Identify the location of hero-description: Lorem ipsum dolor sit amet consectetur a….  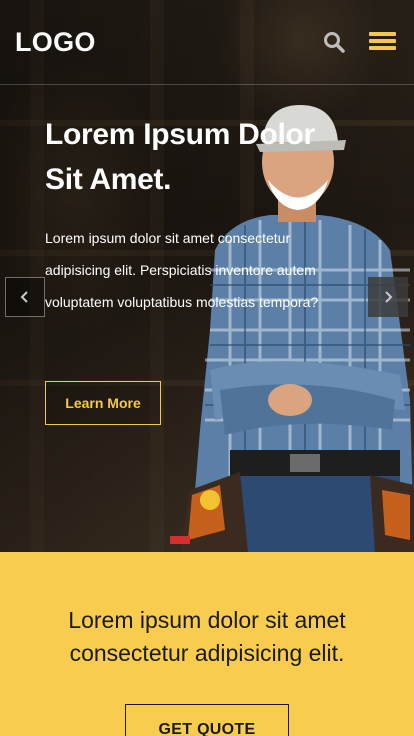
(182, 270).